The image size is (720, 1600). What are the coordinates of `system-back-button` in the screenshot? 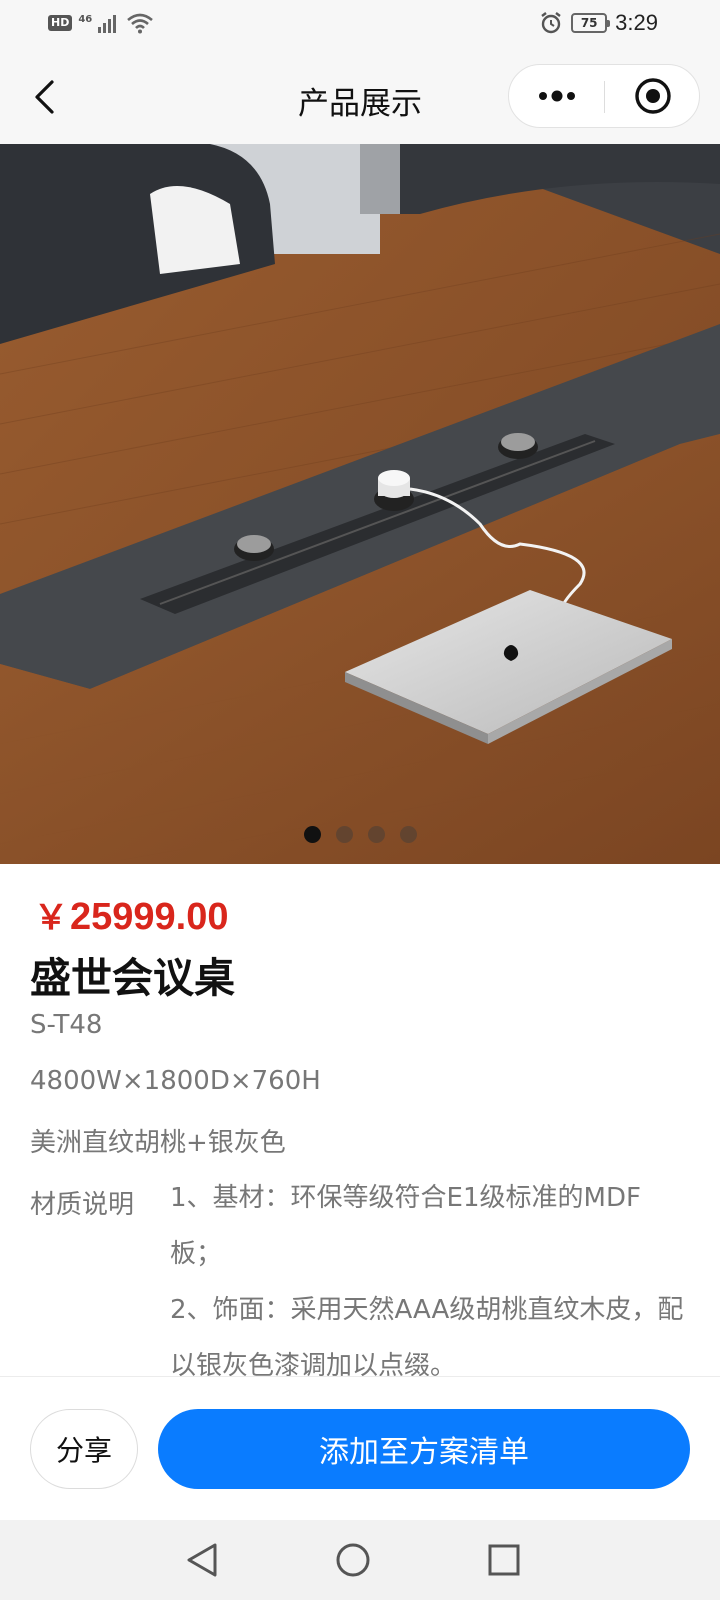 It's located at (202, 1560).